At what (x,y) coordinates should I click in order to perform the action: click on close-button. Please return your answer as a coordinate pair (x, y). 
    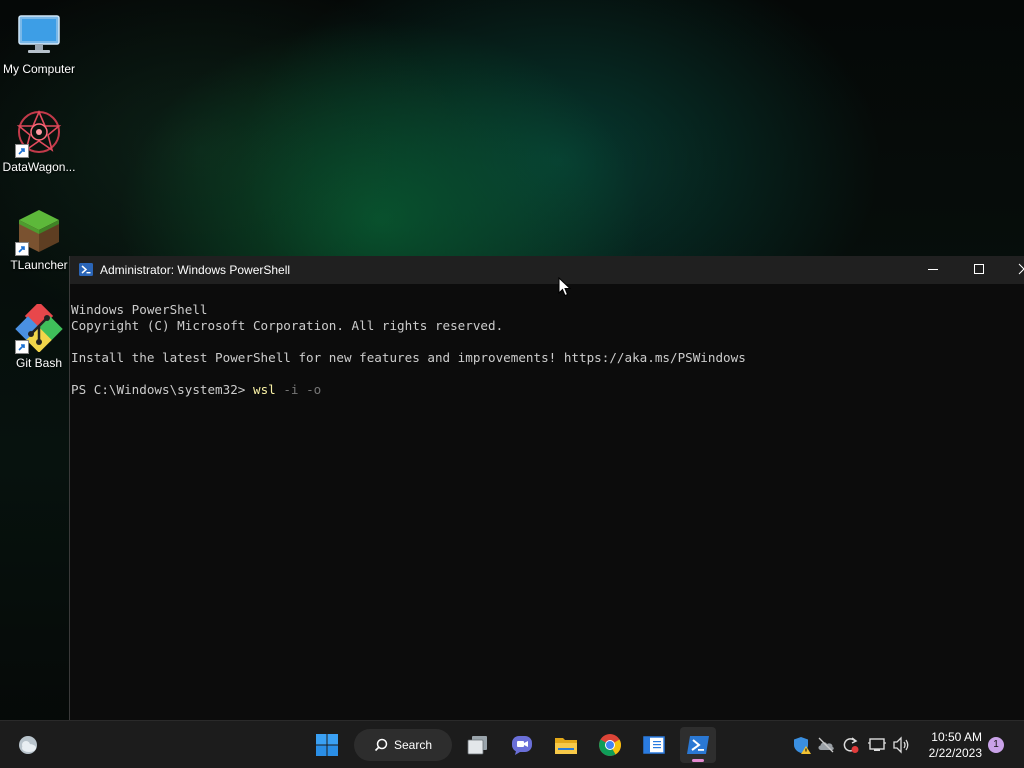
    Looking at the image, I should click on (1013, 270).